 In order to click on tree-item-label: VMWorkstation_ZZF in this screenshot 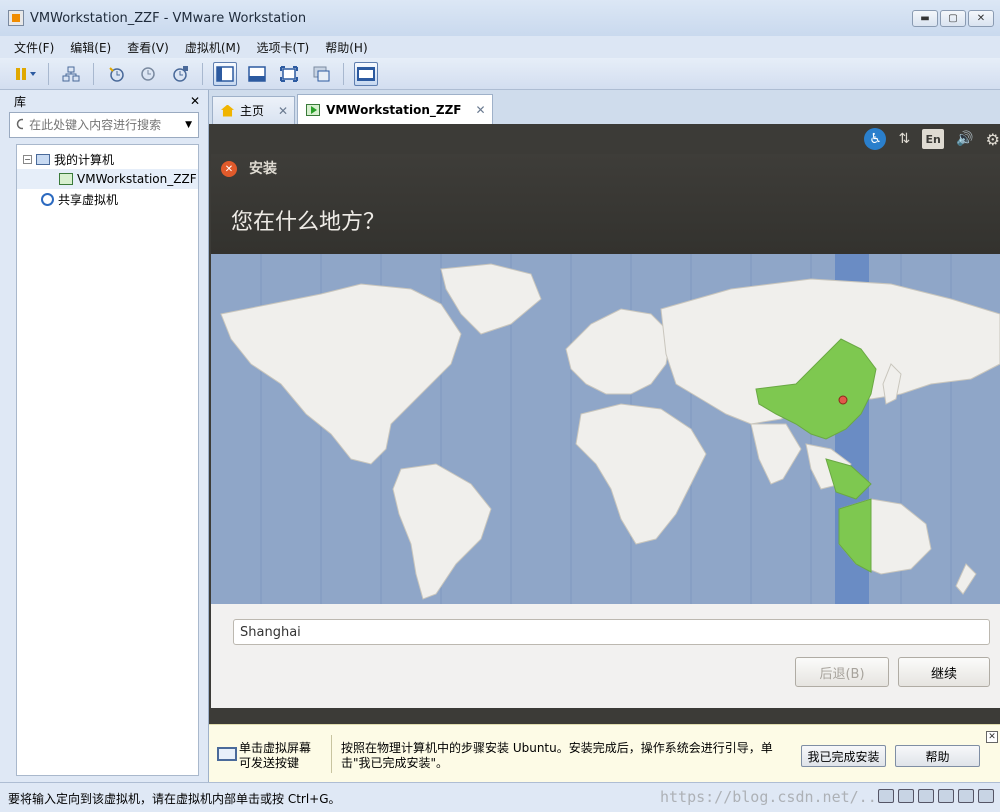, I will do `click(137, 179)`.